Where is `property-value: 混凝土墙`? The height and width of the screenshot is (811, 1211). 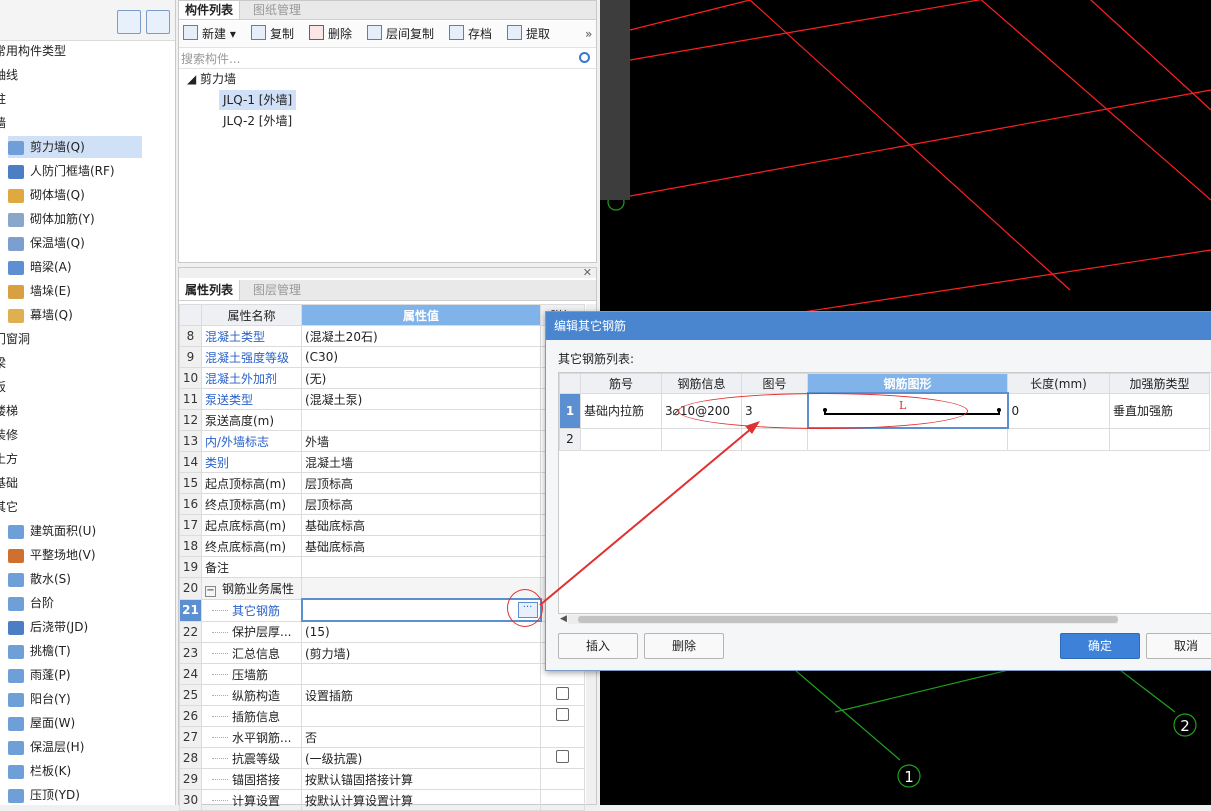 property-value: 混凝土墙 is located at coordinates (421, 462).